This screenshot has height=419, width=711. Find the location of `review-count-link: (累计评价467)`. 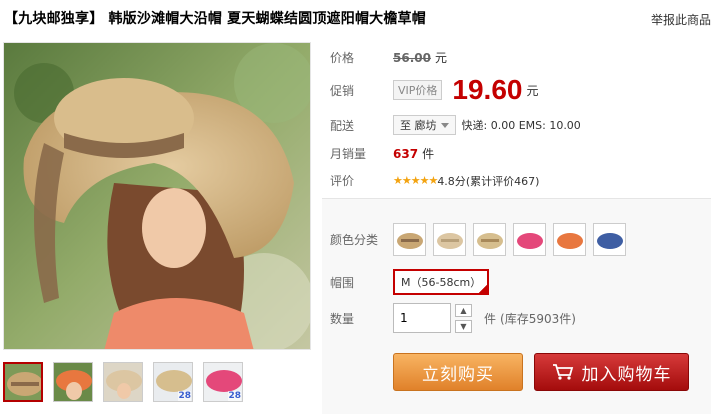

review-count-link: (累计评价467) is located at coordinates (503, 181).